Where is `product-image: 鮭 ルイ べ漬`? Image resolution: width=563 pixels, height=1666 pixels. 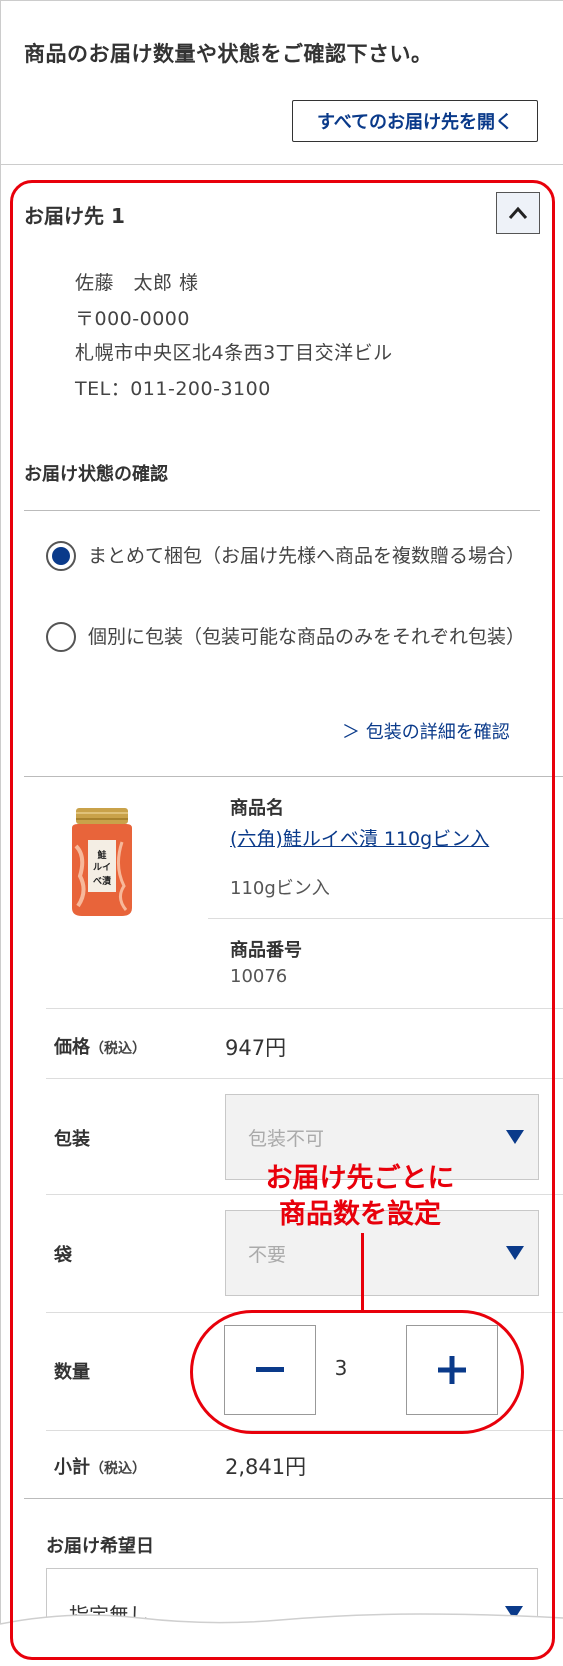
product-image: 鮭 ルイ べ漬 is located at coordinates (102, 862).